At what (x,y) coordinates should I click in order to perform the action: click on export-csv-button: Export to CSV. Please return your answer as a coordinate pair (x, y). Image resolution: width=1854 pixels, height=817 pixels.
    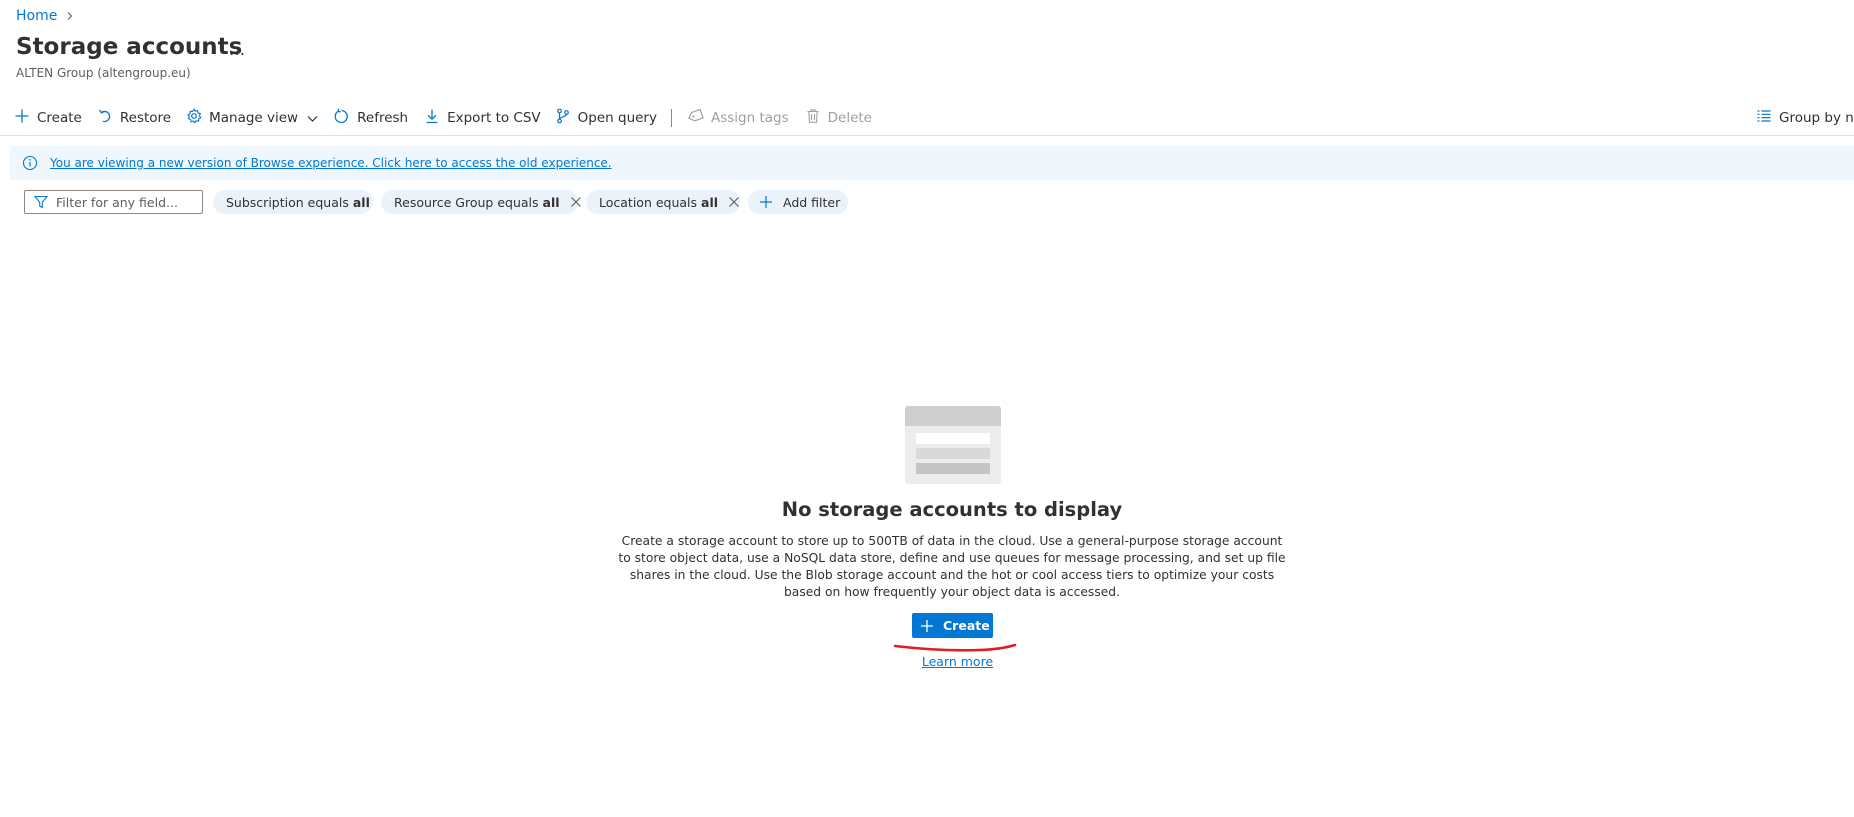
    Looking at the image, I should click on (482, 118).